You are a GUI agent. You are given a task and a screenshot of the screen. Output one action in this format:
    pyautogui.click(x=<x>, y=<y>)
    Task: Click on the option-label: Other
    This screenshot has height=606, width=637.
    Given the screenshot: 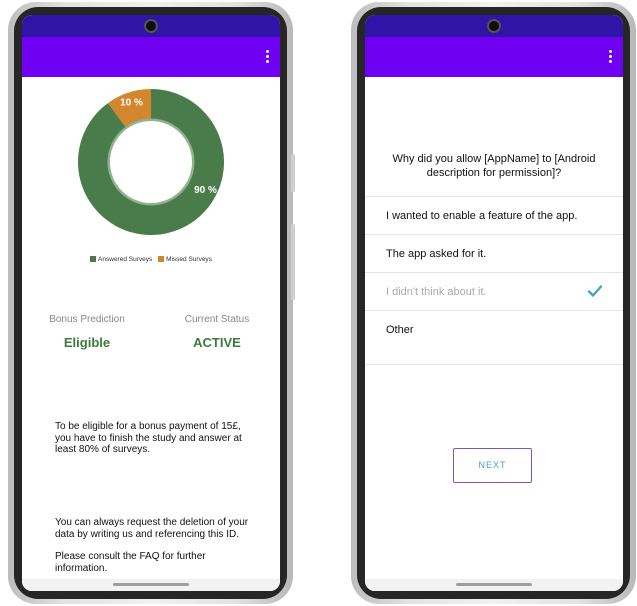 What is the action you would take?
    pyautogui.click(x=400, y=330)
    